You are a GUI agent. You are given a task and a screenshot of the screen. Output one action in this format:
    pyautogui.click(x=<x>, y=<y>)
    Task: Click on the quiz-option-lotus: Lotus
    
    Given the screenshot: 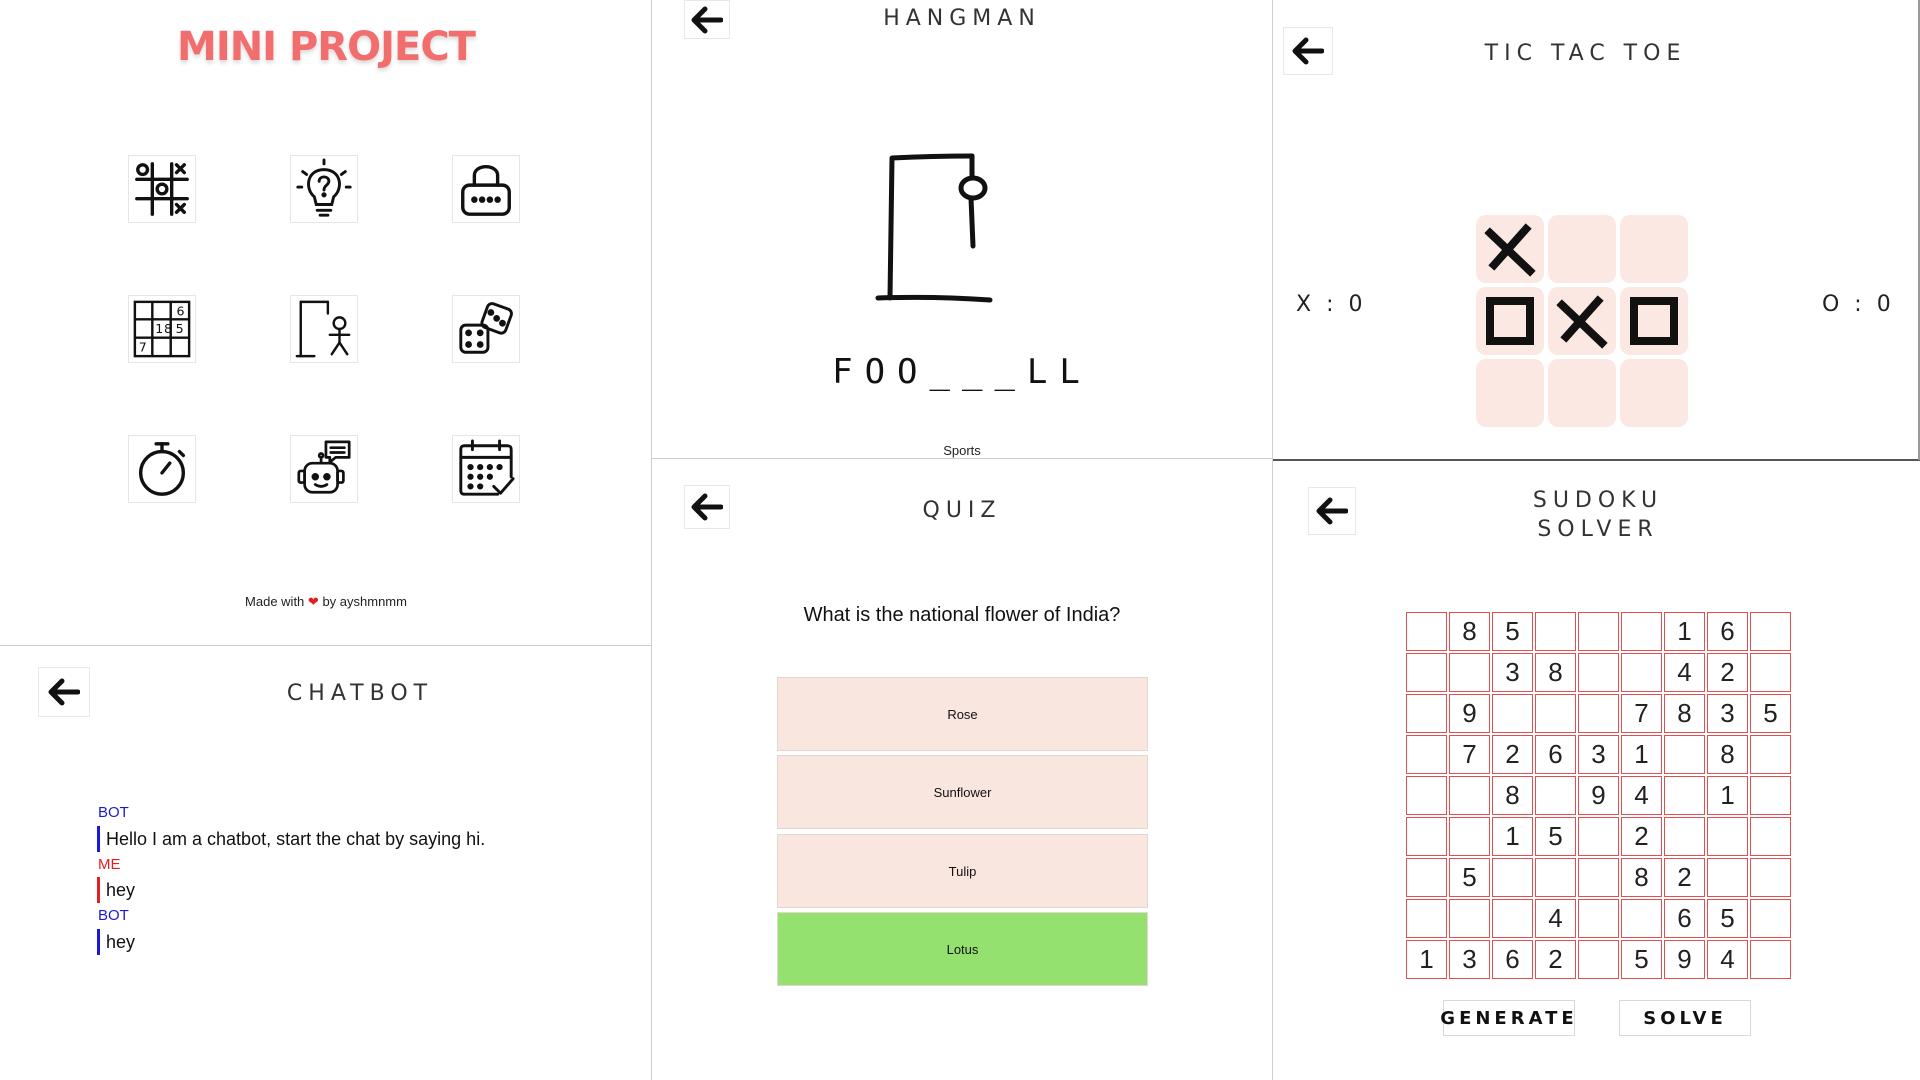 What is the action you would take?
    pyautogui.click(x=962, y=949)
    